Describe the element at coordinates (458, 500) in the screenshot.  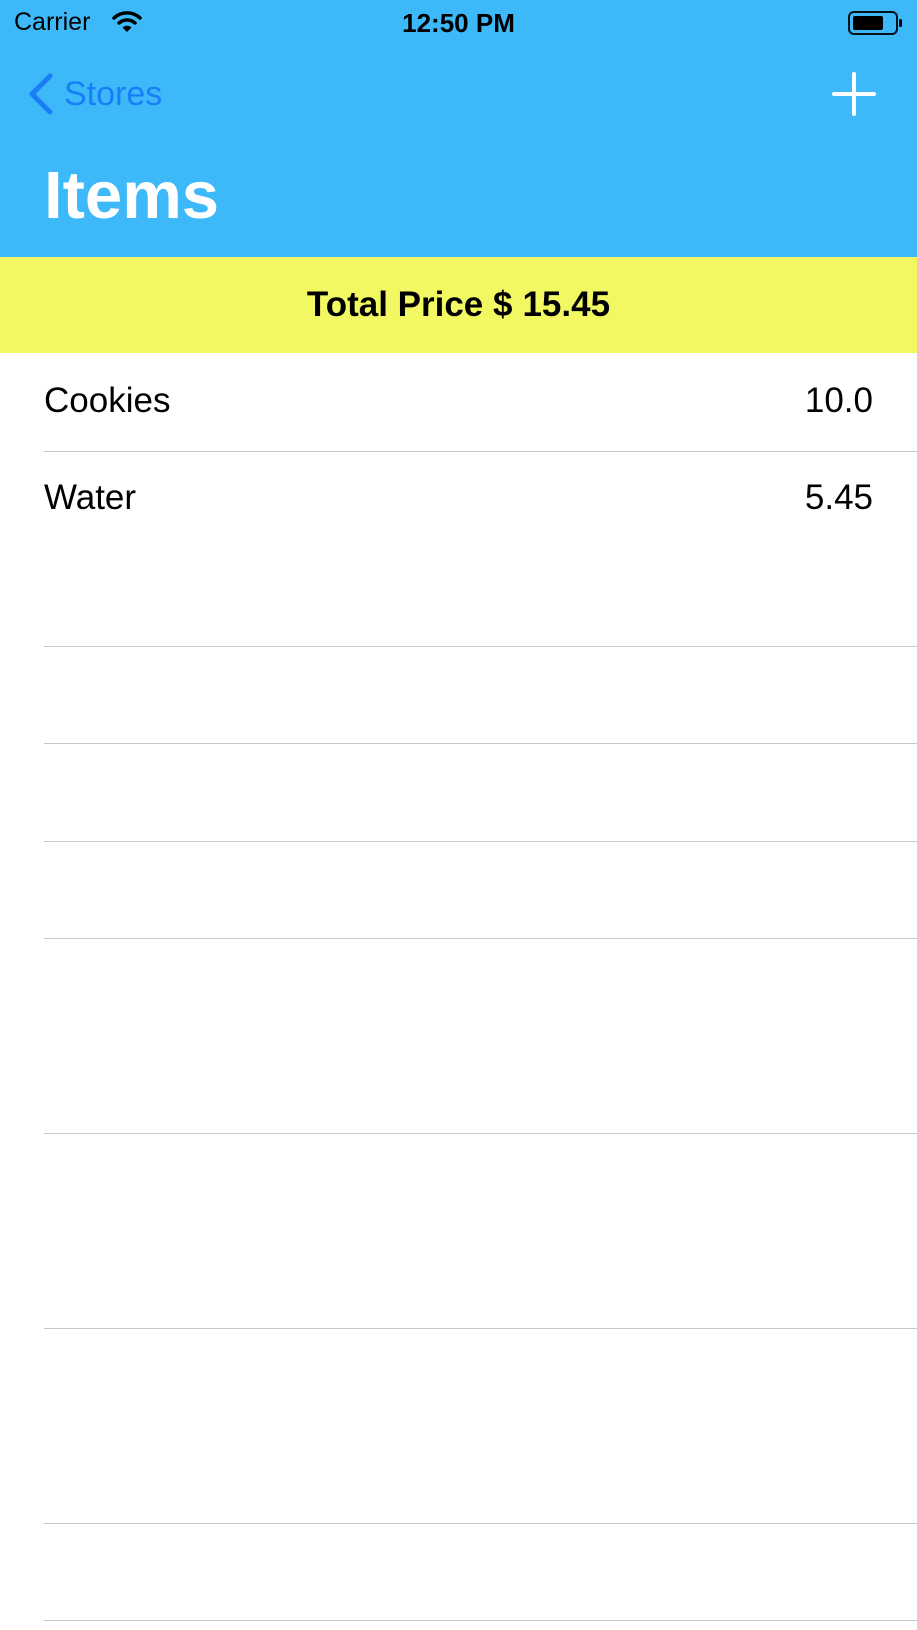
I see `list-item: Water 5.45` at that location.